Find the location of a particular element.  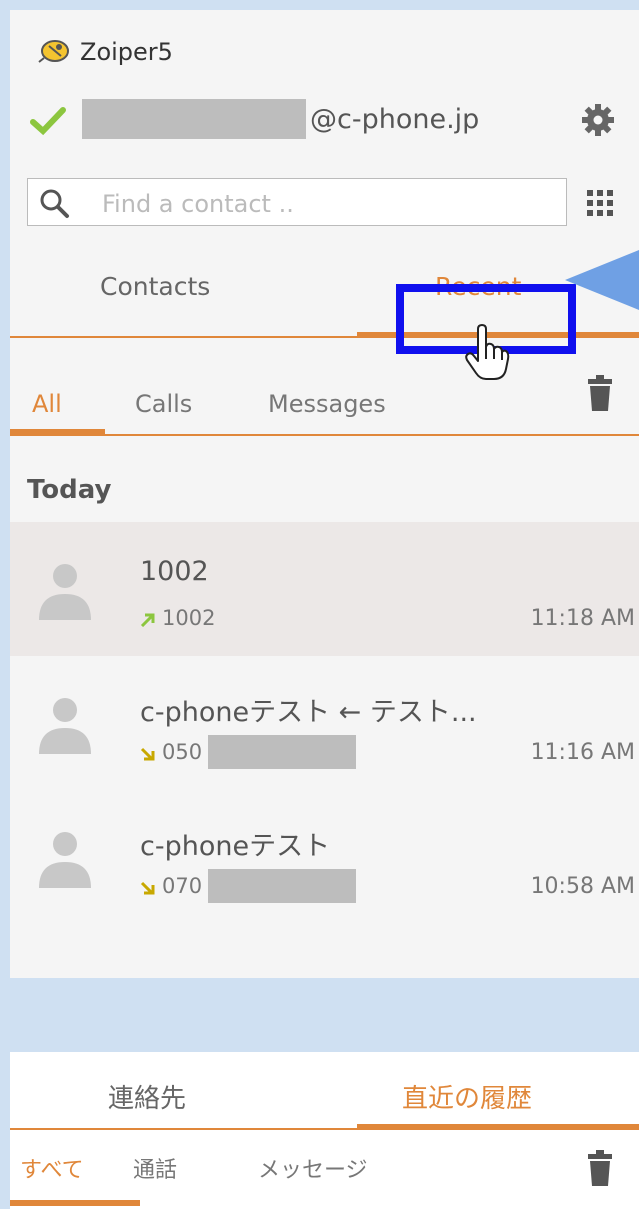

check-icon is located at coordinates (48, 121).